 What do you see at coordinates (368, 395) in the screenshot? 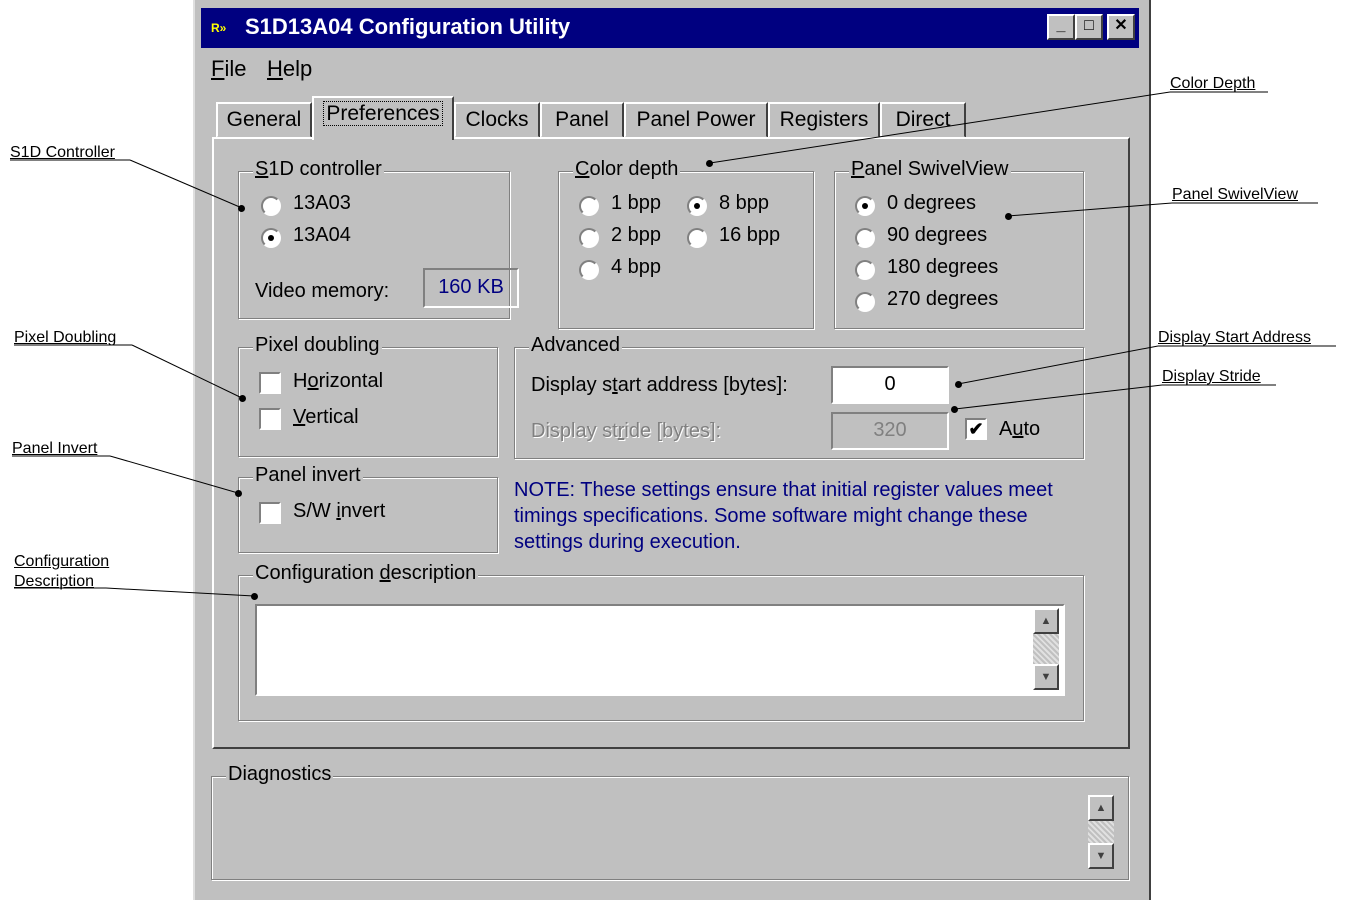
I see `pixel-doubling-group: Pixel doubling Horizontal Vertical` at bounding box center [368, 395].